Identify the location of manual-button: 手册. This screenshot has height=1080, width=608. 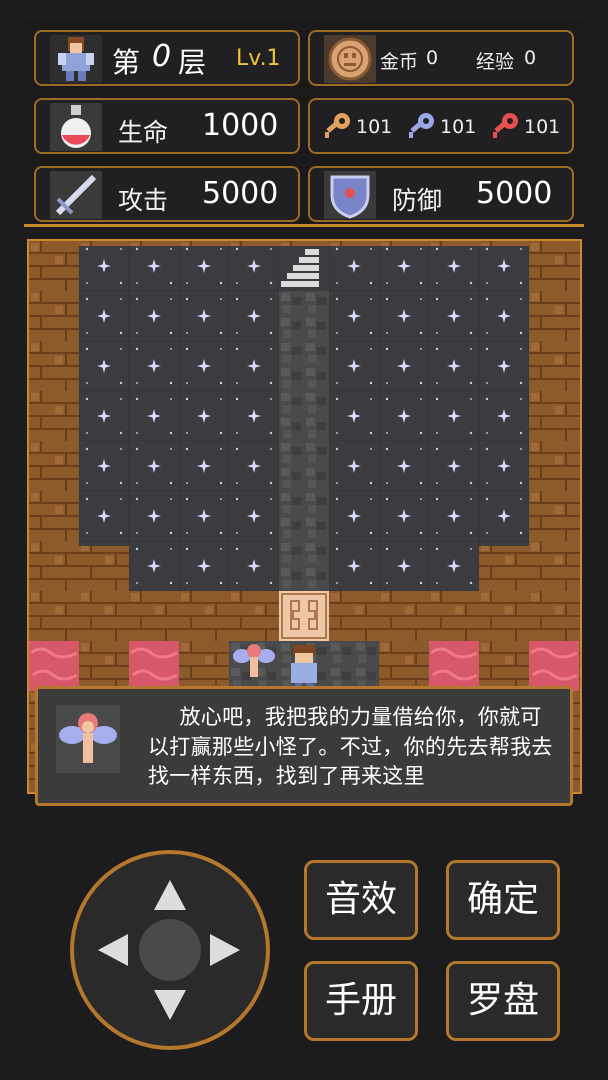
(361, 1001).